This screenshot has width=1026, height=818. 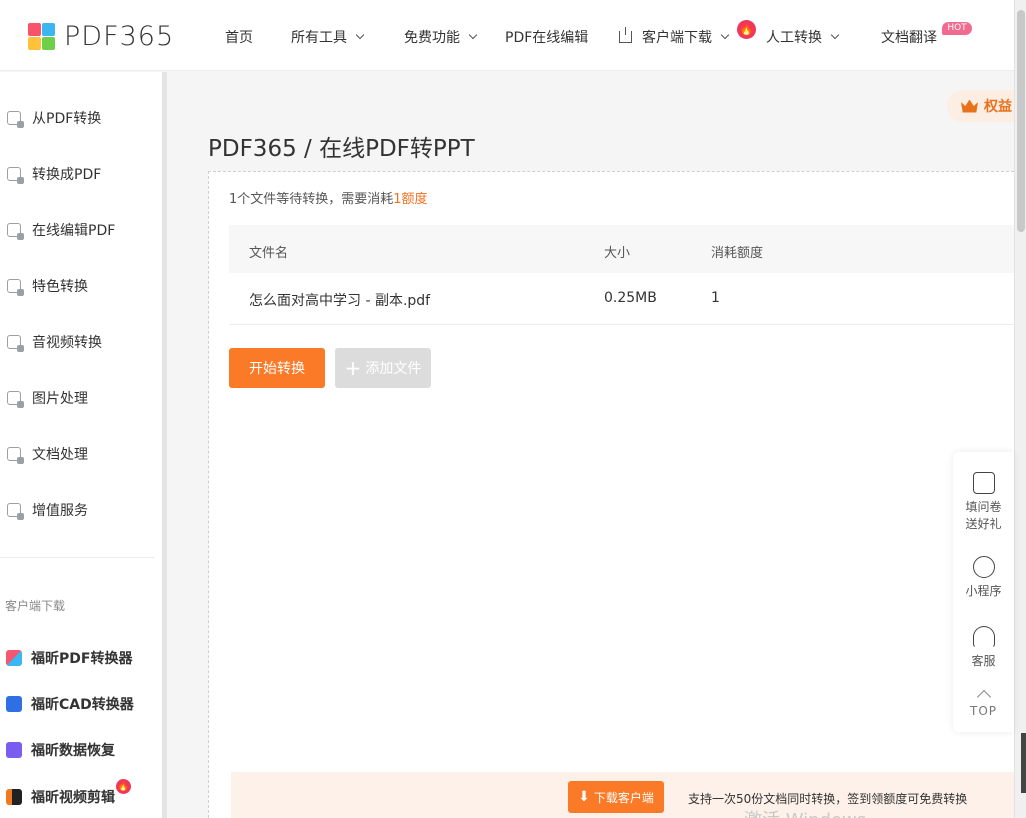 I want to click on file-size: 0.25MB, so click(x=630, y=298).